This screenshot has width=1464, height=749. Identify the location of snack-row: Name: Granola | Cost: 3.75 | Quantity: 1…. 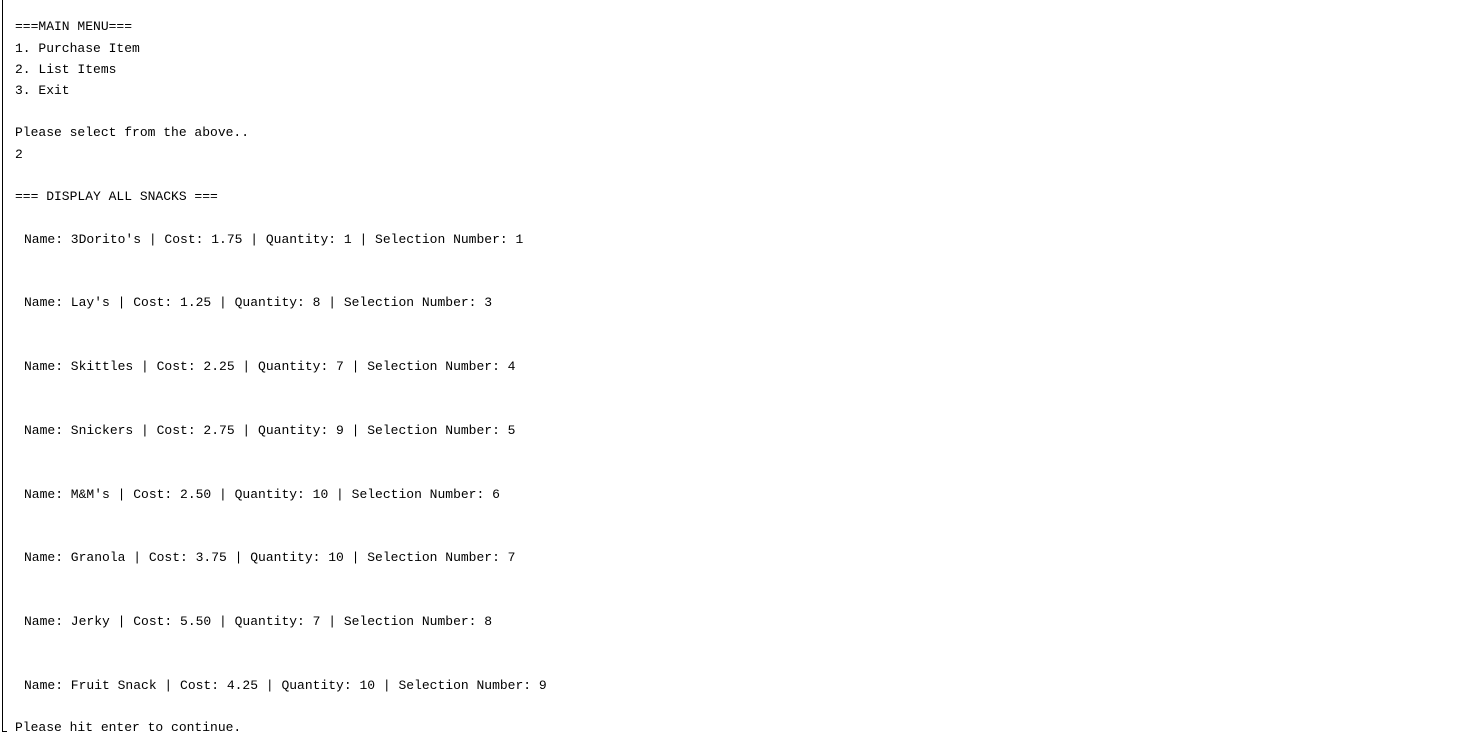
(270, 557).